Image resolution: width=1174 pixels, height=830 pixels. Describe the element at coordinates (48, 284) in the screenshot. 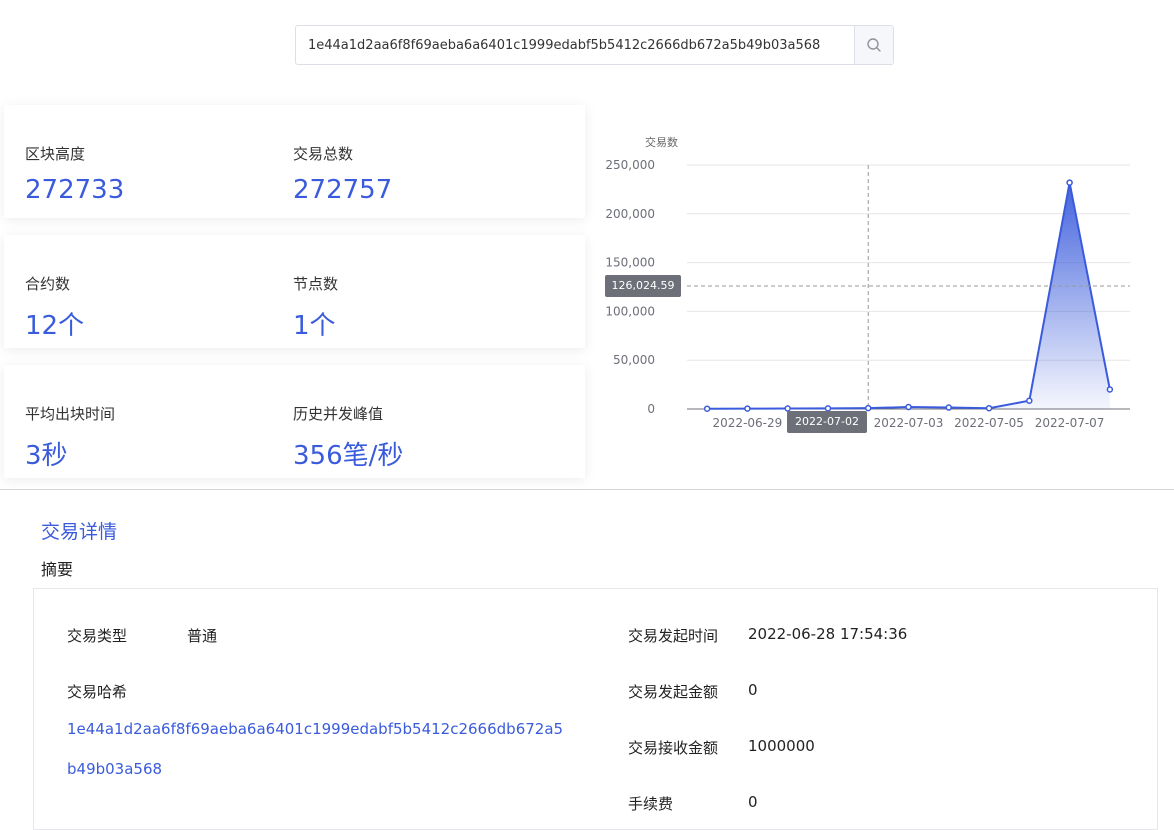

I see `stat-label: 合约数` at that location.